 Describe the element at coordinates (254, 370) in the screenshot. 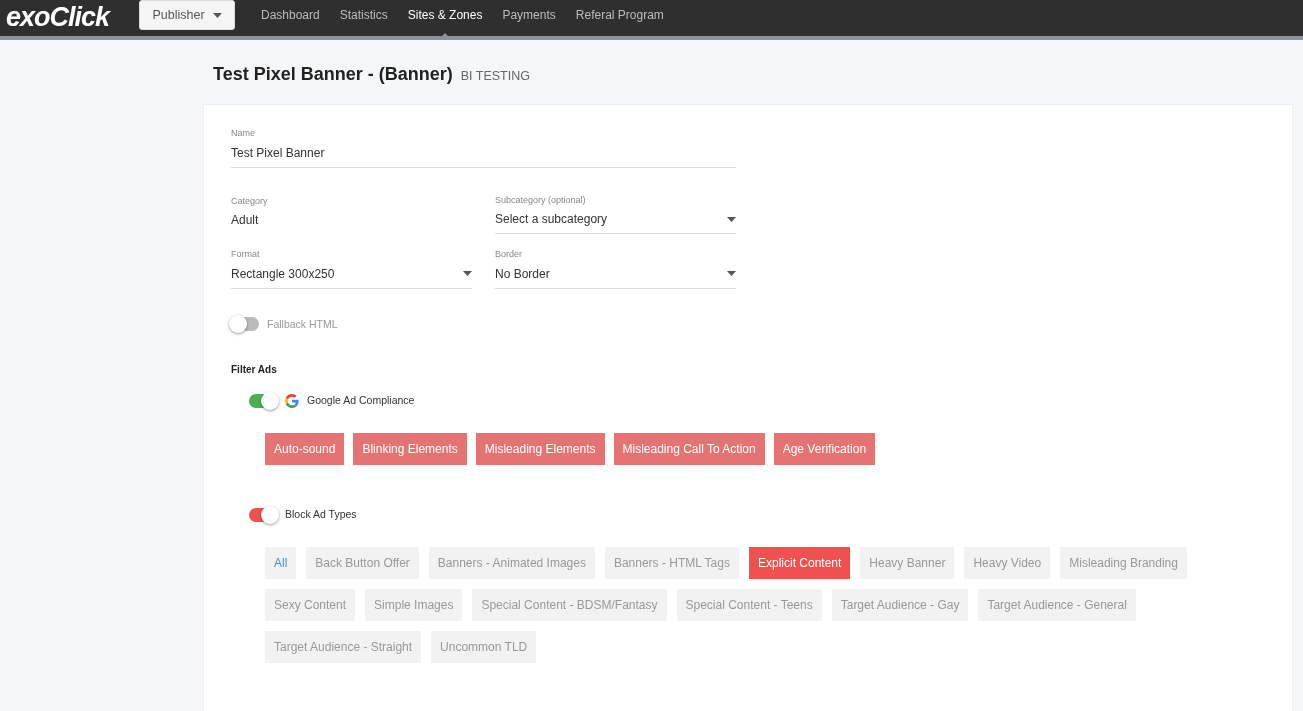

I see `section-heading: Filter Ads` at that location.